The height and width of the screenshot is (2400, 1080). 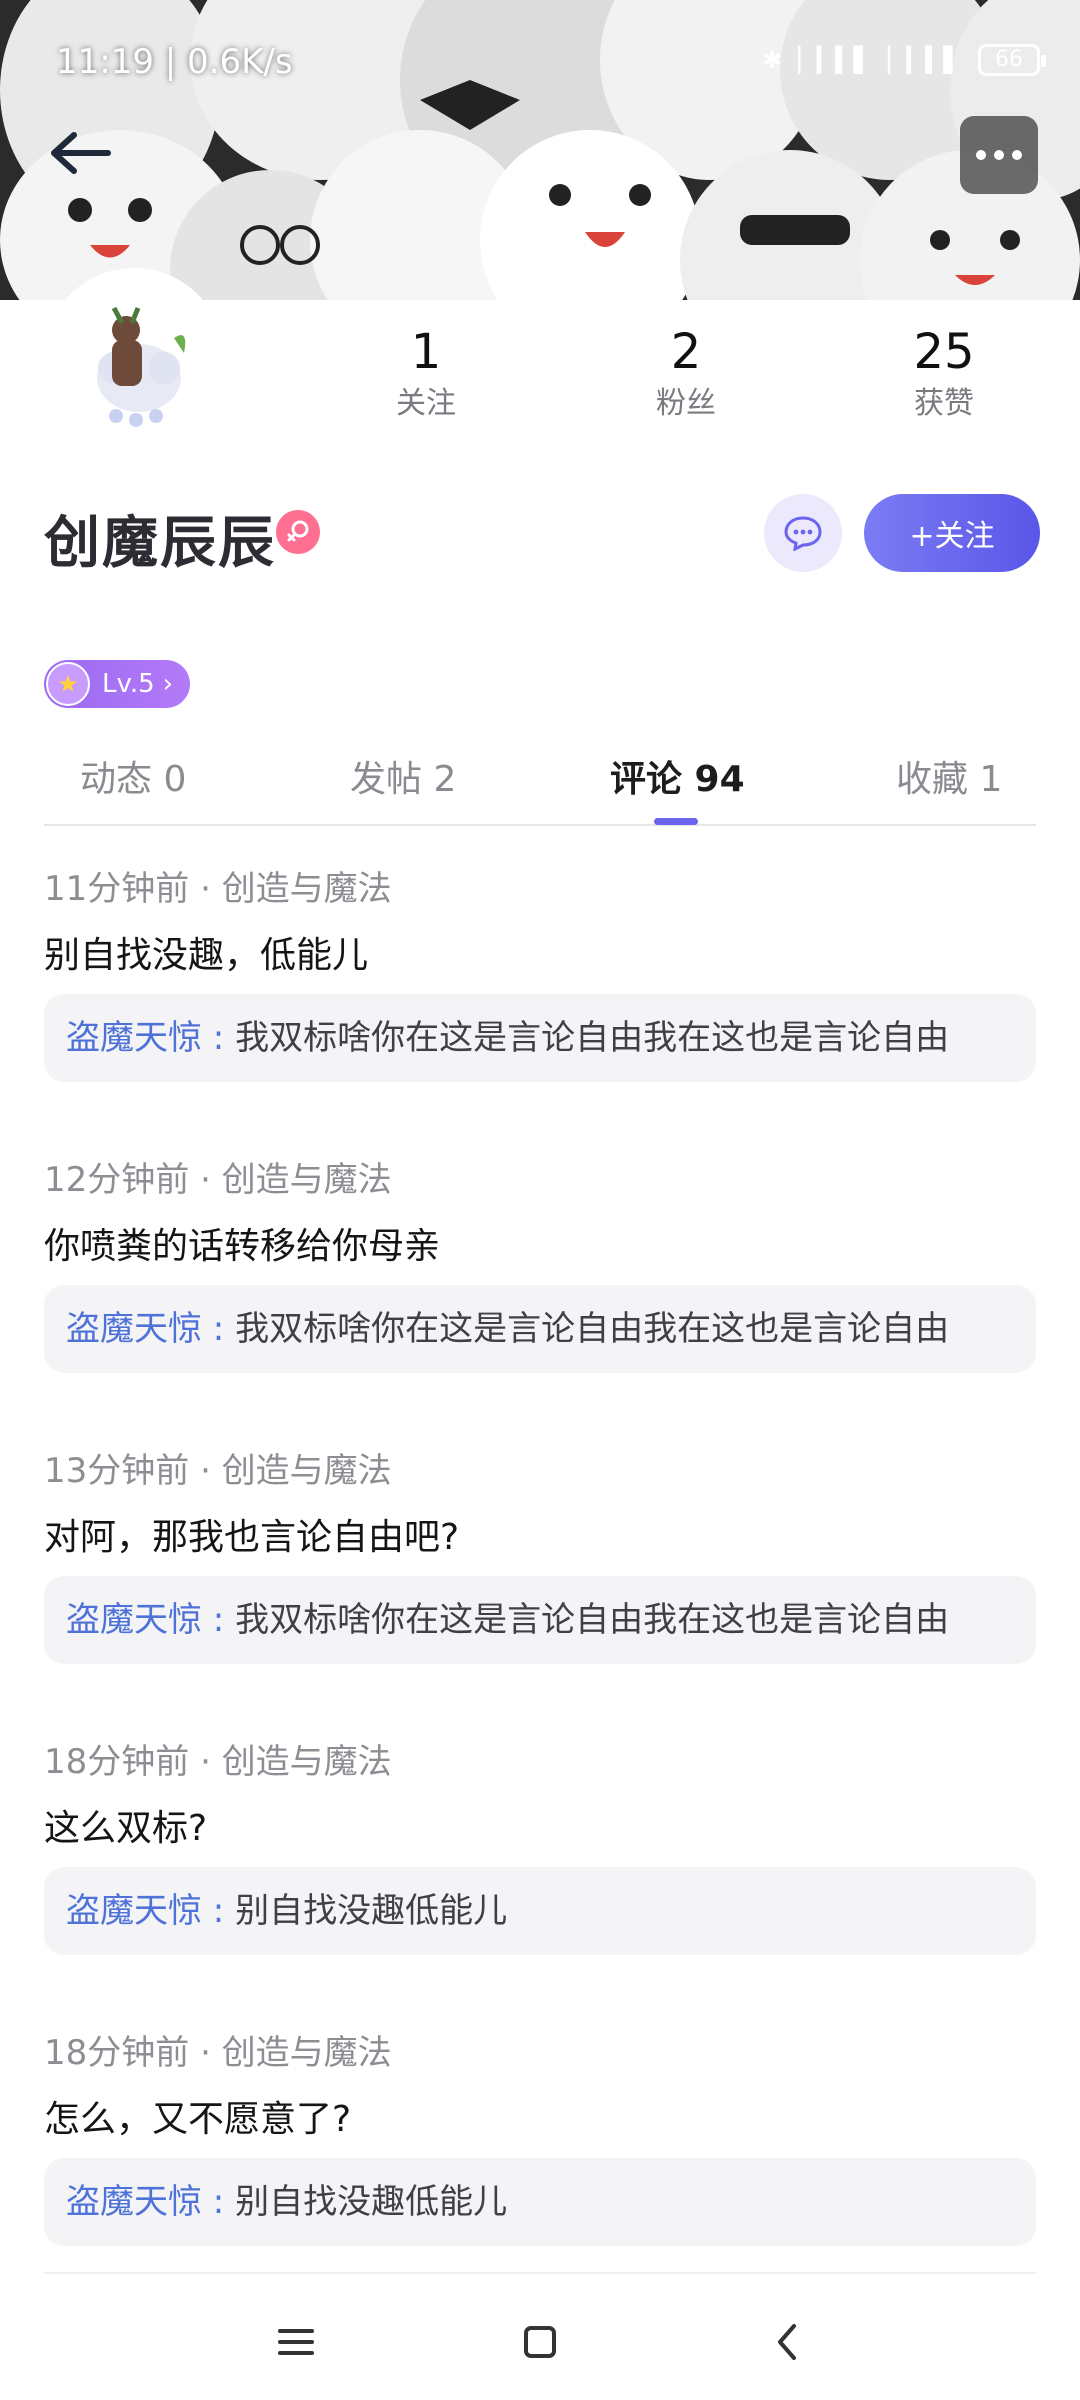 What do you see at coordinates (403, 776) in the screenshot?
I see `tab-posts: 发帖 2` at bounding box center [403, 776].